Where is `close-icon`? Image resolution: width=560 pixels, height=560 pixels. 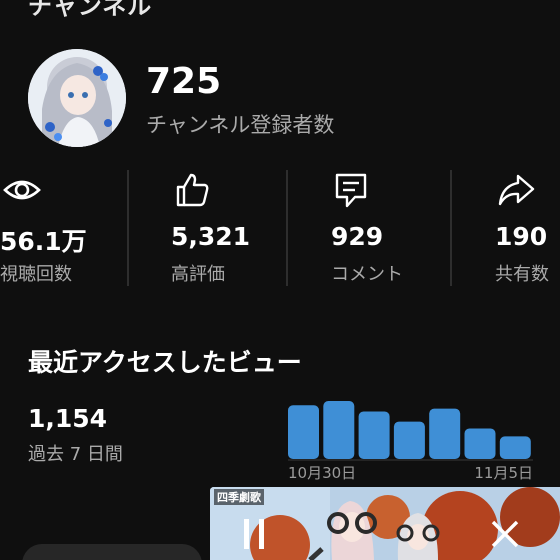
close-icon is located at coordinates (505, 534).